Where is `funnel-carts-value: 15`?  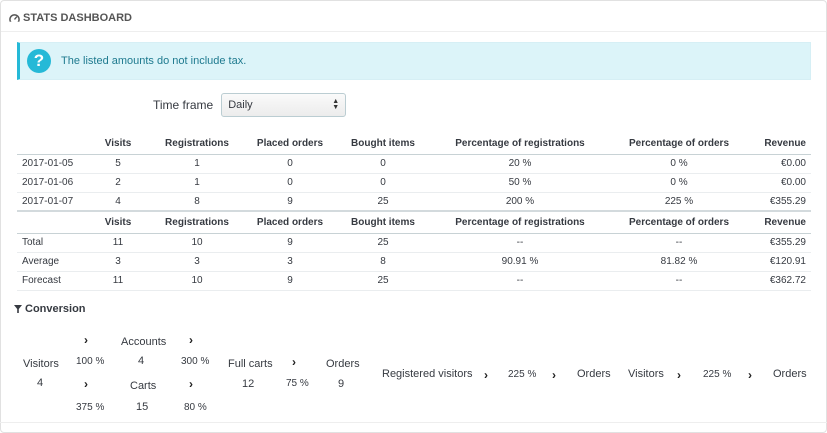 funnel-carts-value: 15 is located at coordinates (142, 407).